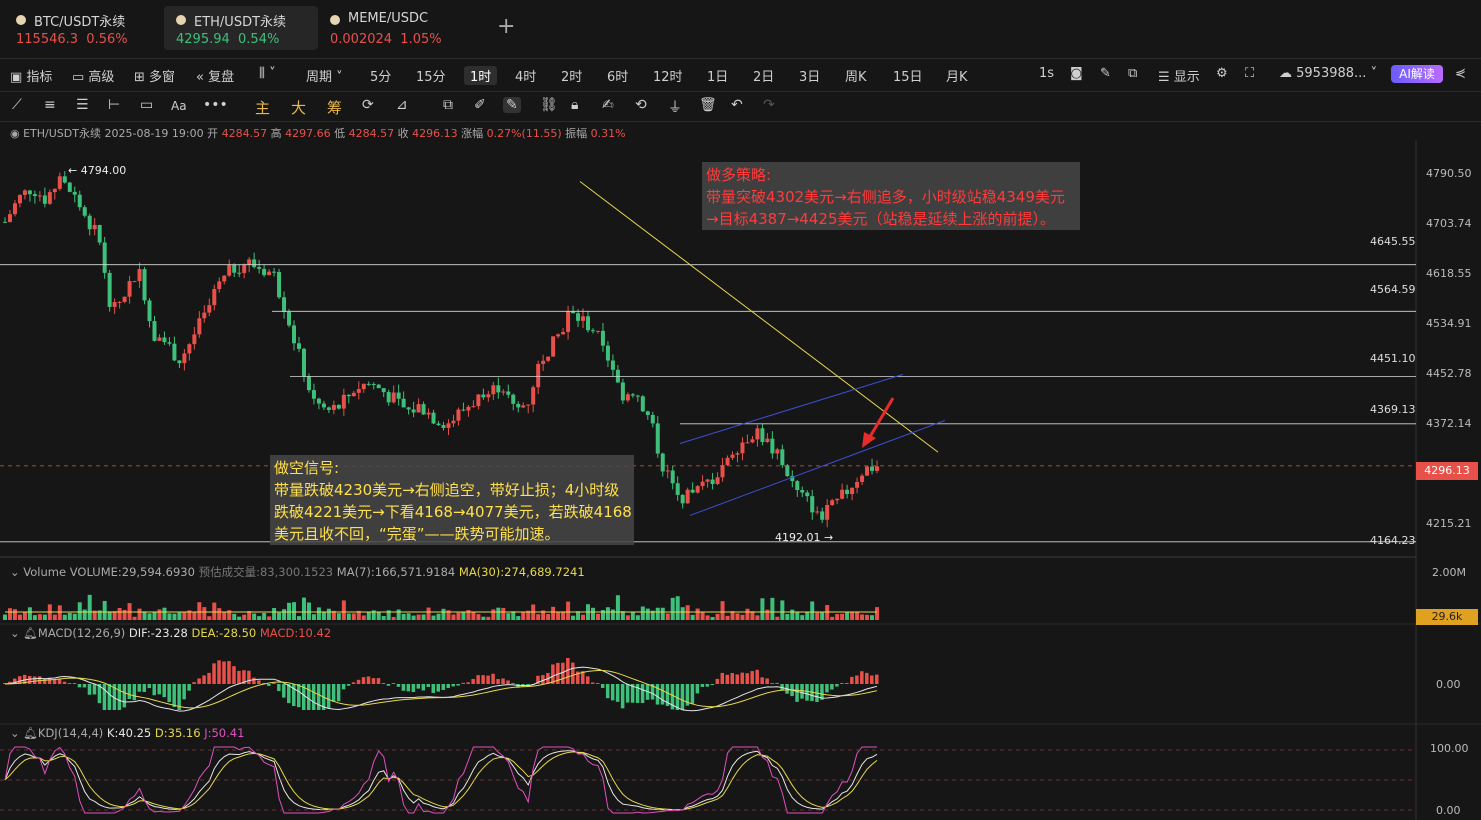  What do you see at coordinates (708, 105) in the screenshot?
I see `trash-icon: 🗑︎` at bounding box center [708, 105].